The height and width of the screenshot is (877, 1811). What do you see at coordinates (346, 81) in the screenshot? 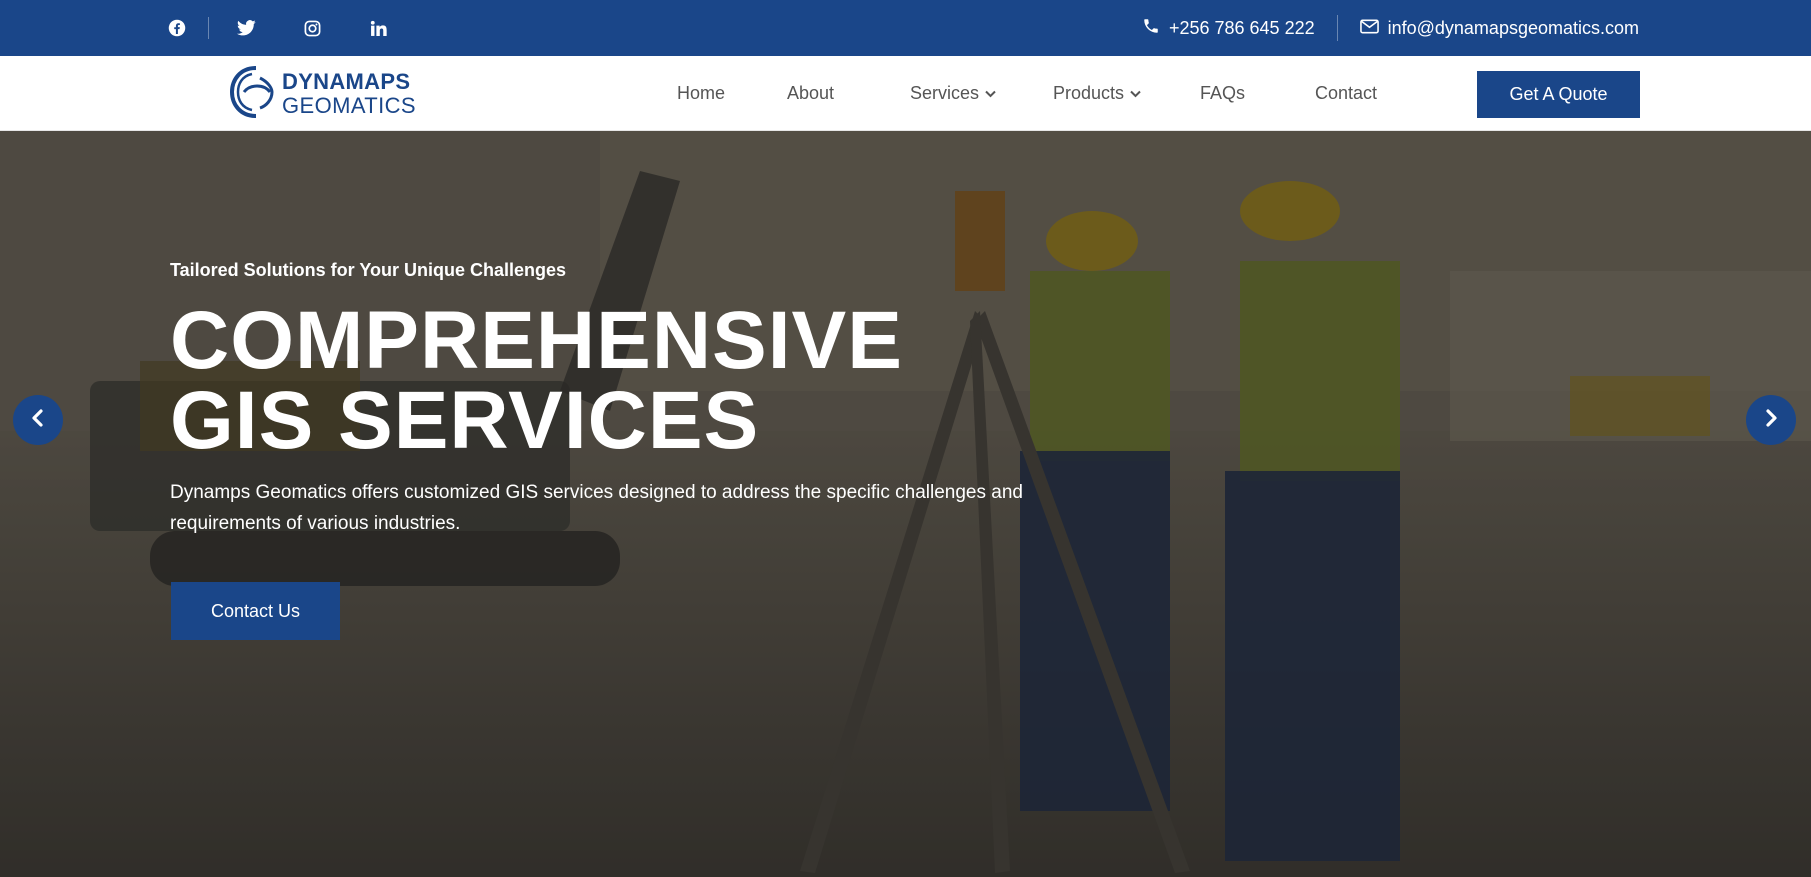
I see `logo-line-1: DYNAMAPS` at bounding box center [346, 81].